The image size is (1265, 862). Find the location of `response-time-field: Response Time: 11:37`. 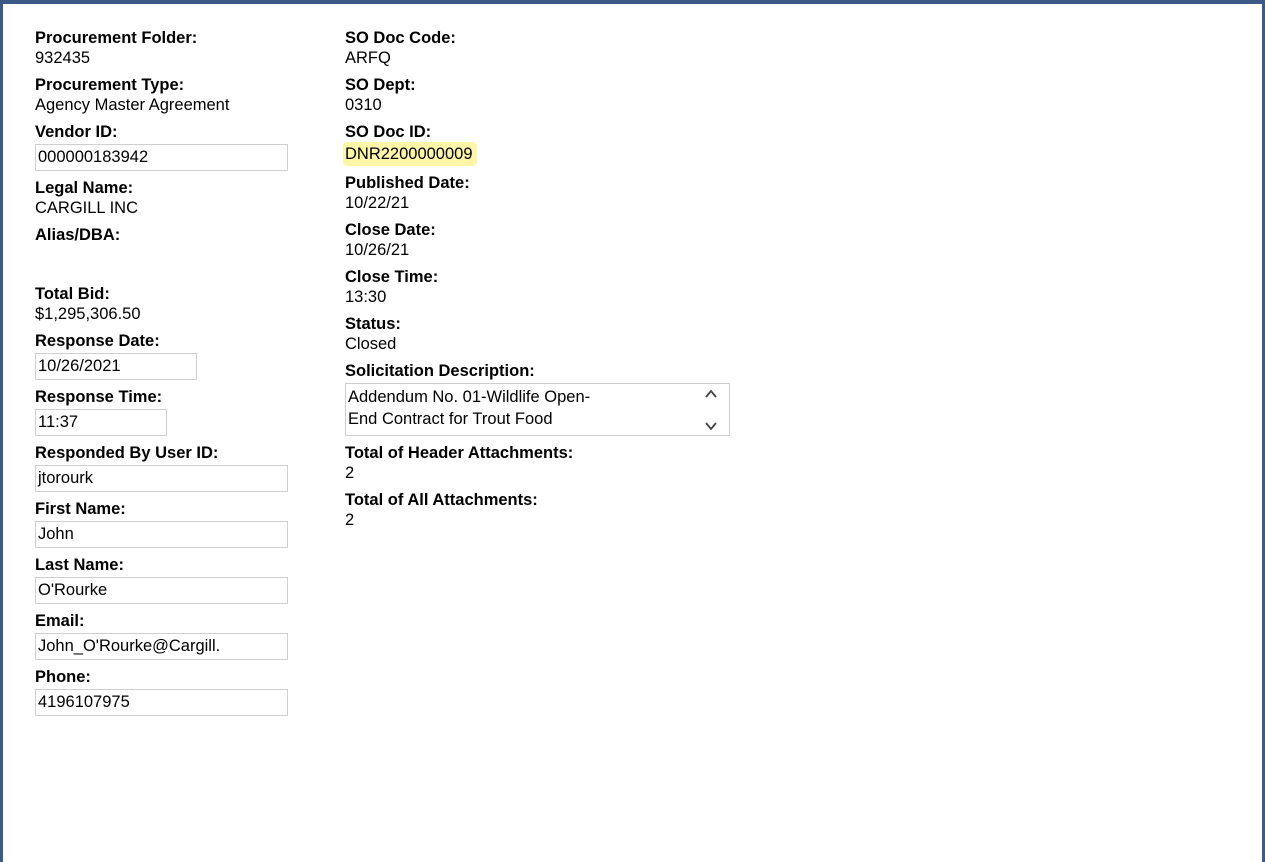

response-time-field: Response Time: 11:37 is located at coordinates (175, 411).